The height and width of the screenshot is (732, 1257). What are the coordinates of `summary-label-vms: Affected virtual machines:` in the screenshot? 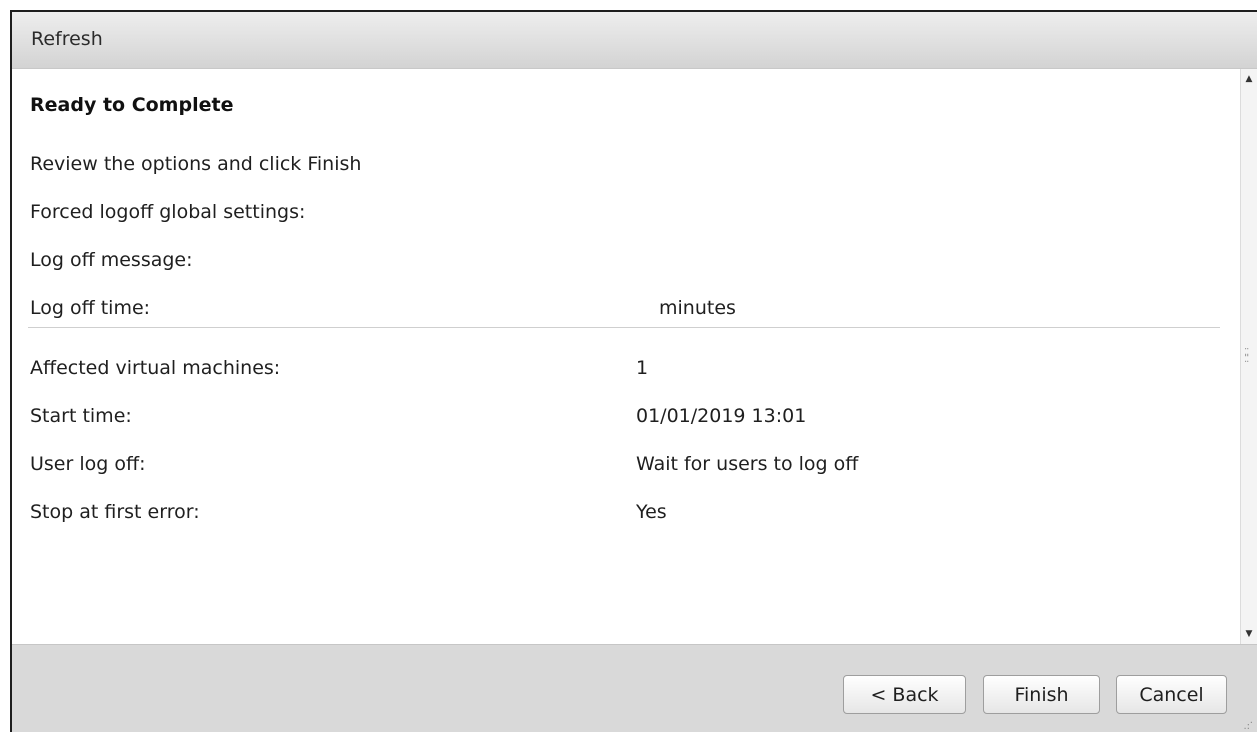 It's located at (155, 368).